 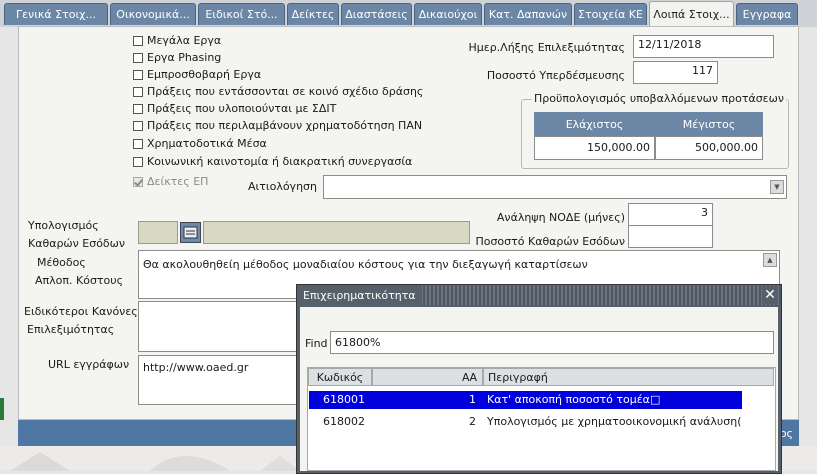 I want to click on budget-max-field: 500,000.00, so click(x=709, y=148).